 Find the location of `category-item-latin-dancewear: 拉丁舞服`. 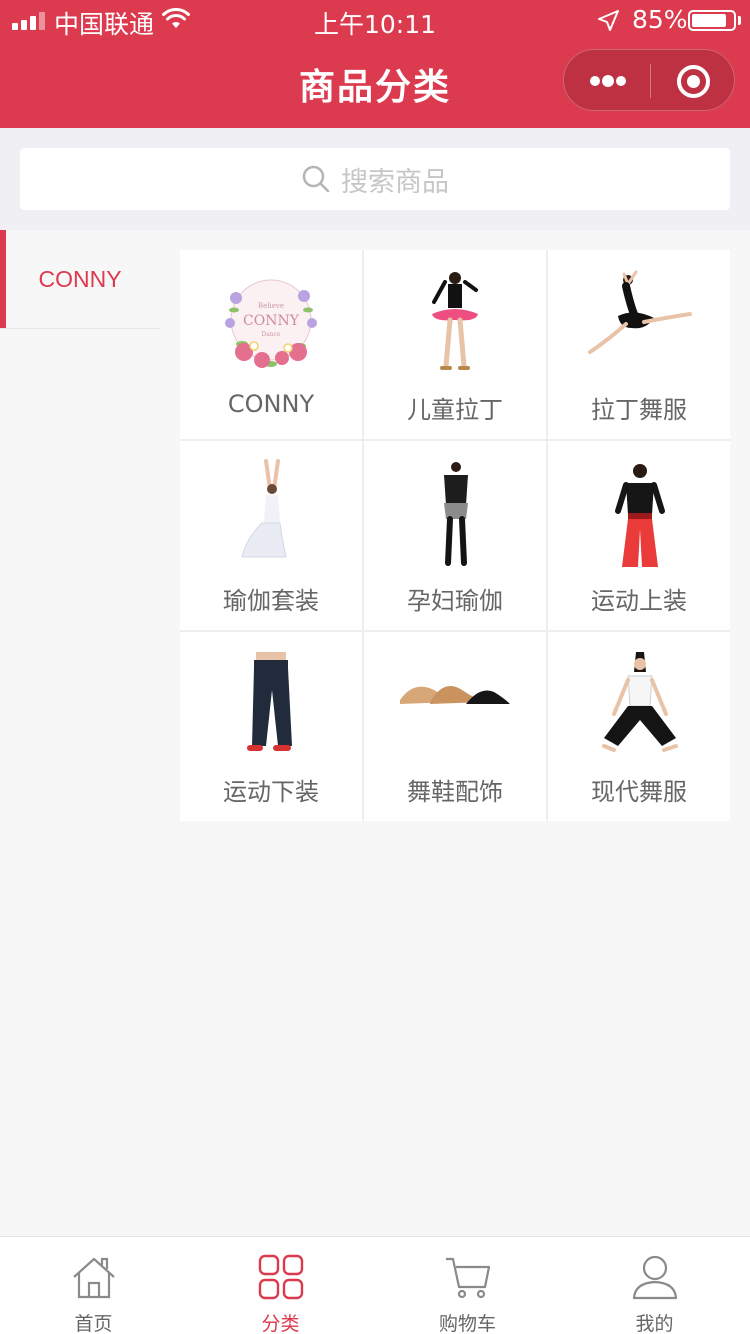

category-item-latin-dancewear: 拉丁舞服 is located at coordinates (639, 344).